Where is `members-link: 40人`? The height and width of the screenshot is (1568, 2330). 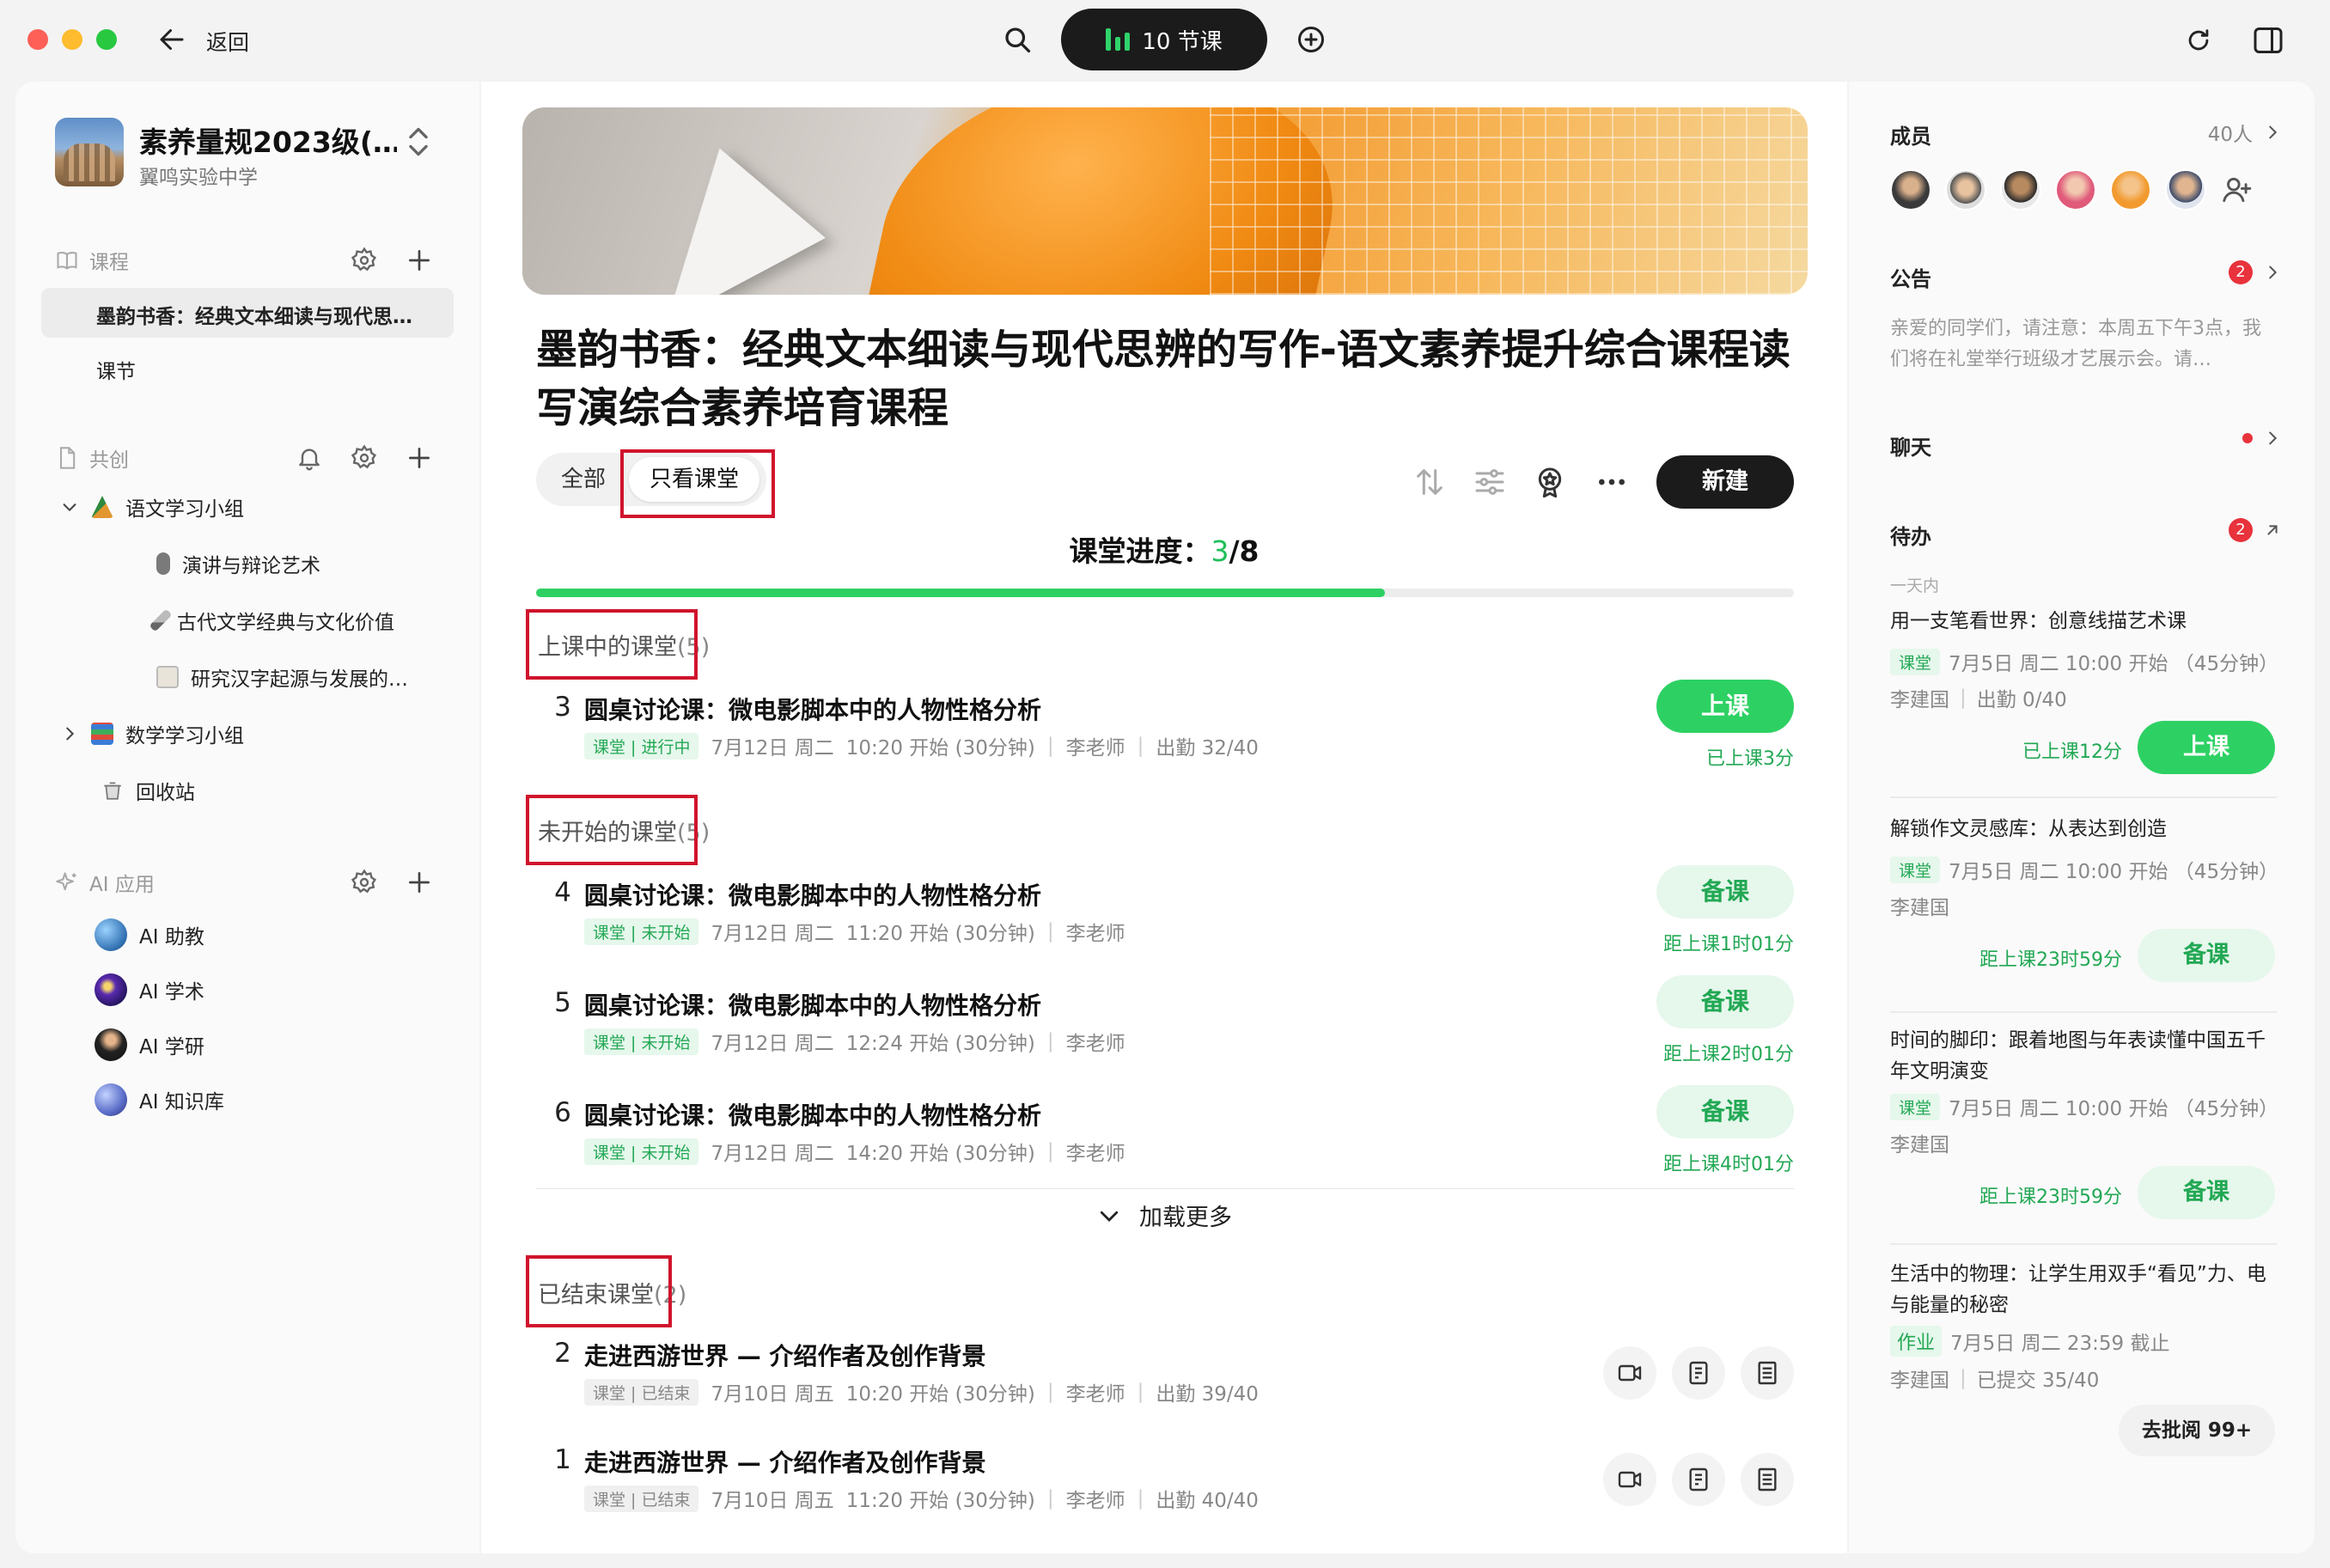
members-link: 40人 is located at coordinates (2245, 132).